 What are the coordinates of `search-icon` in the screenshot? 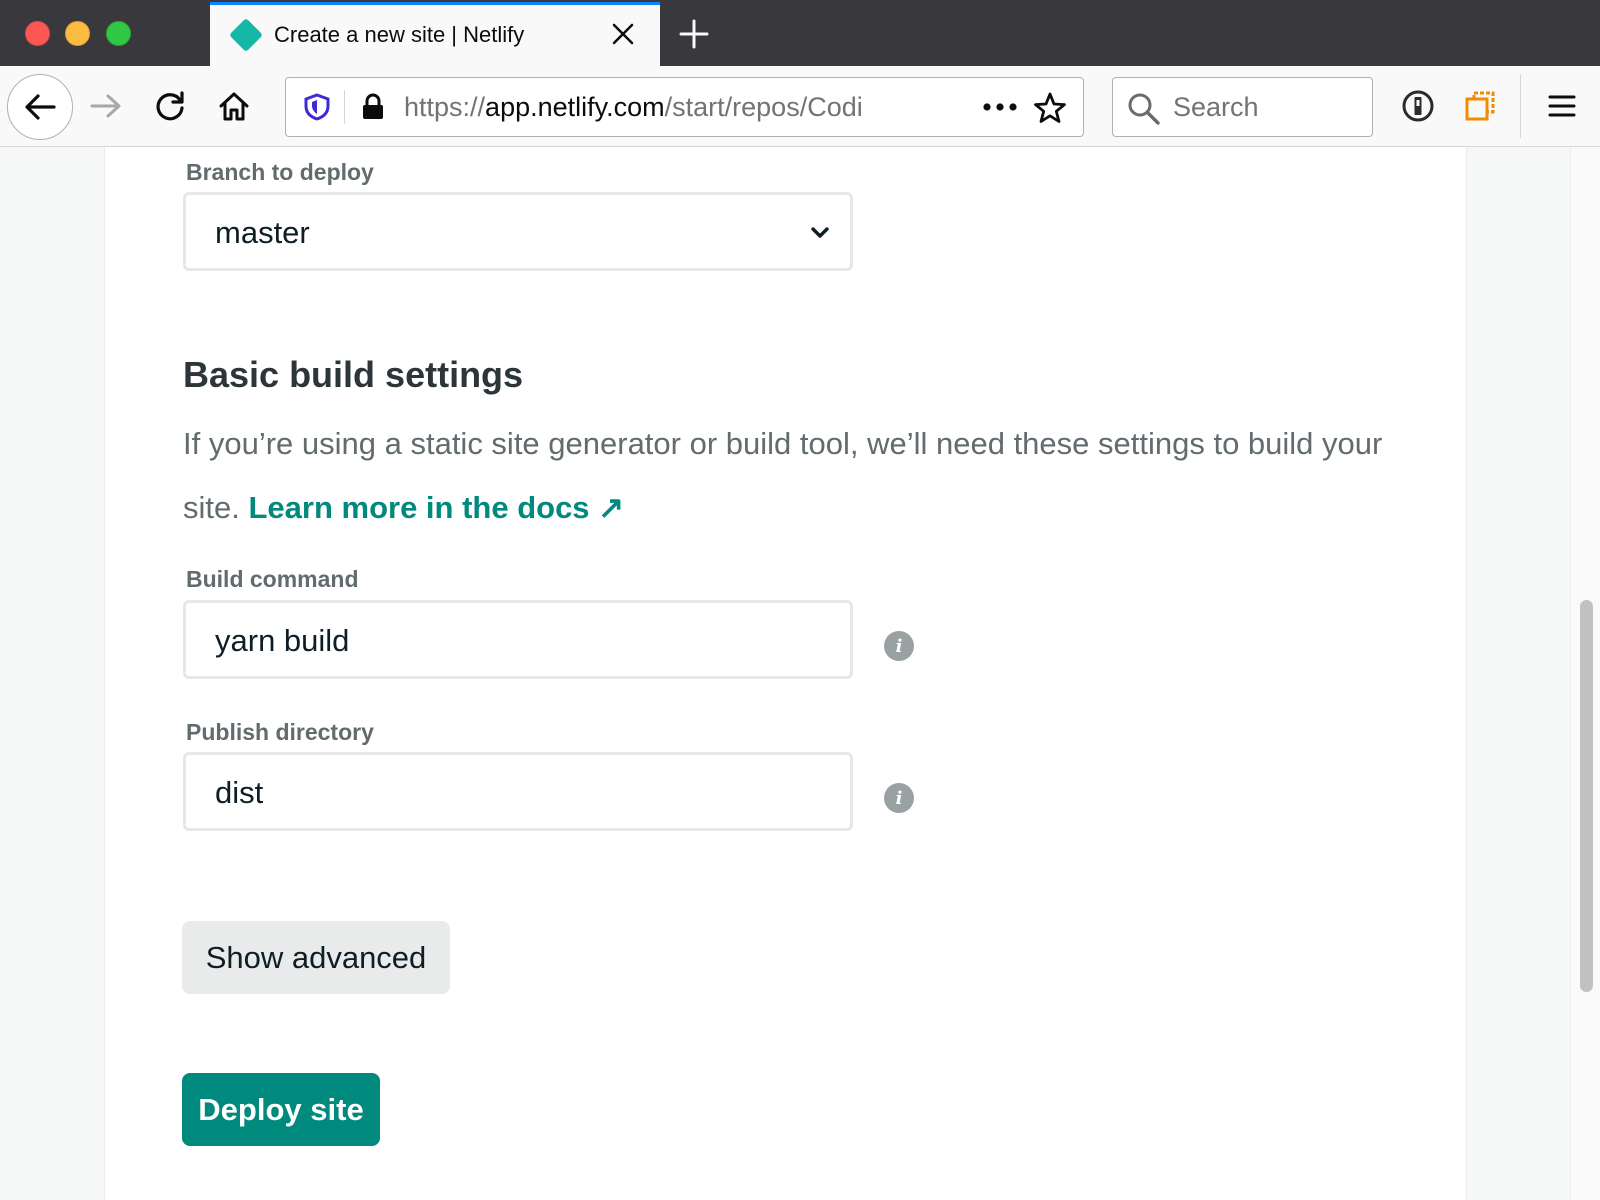 It's located at (1144, 109).